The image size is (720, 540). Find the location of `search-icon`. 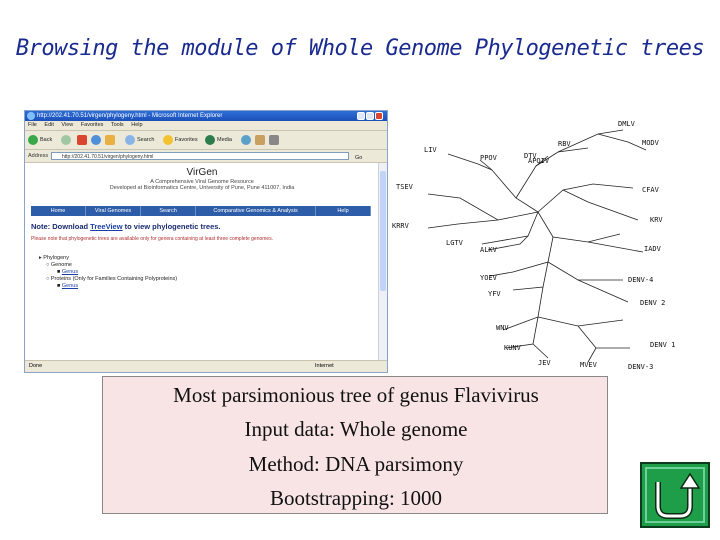

search-icon is located at coordinates (130, 139).